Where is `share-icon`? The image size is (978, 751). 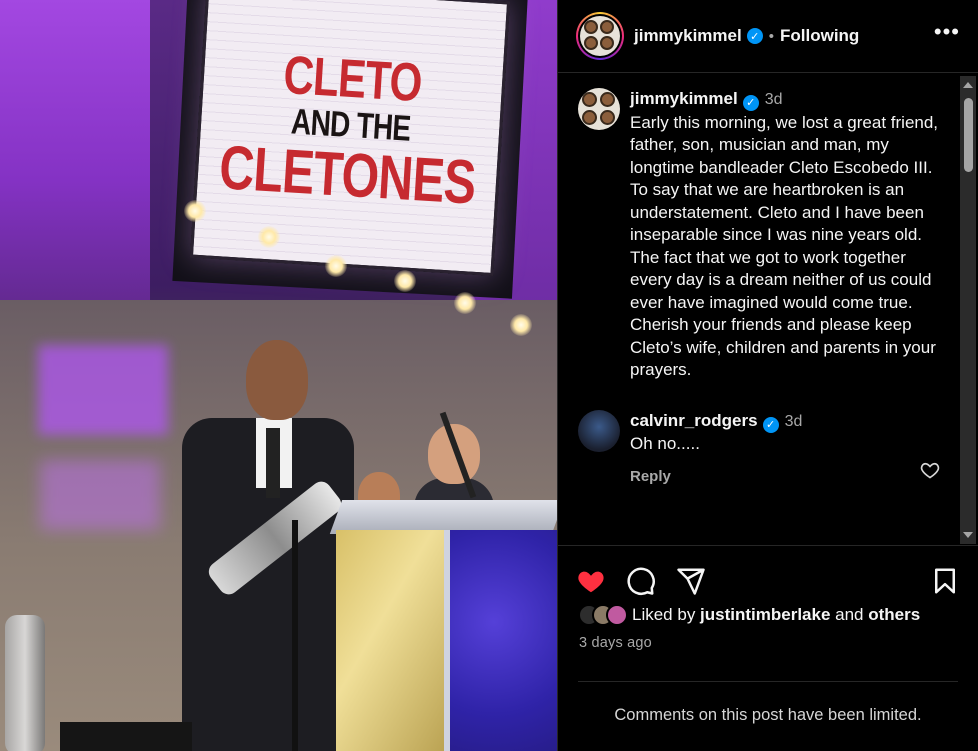
share-icon is located at coordinates (691, 581).